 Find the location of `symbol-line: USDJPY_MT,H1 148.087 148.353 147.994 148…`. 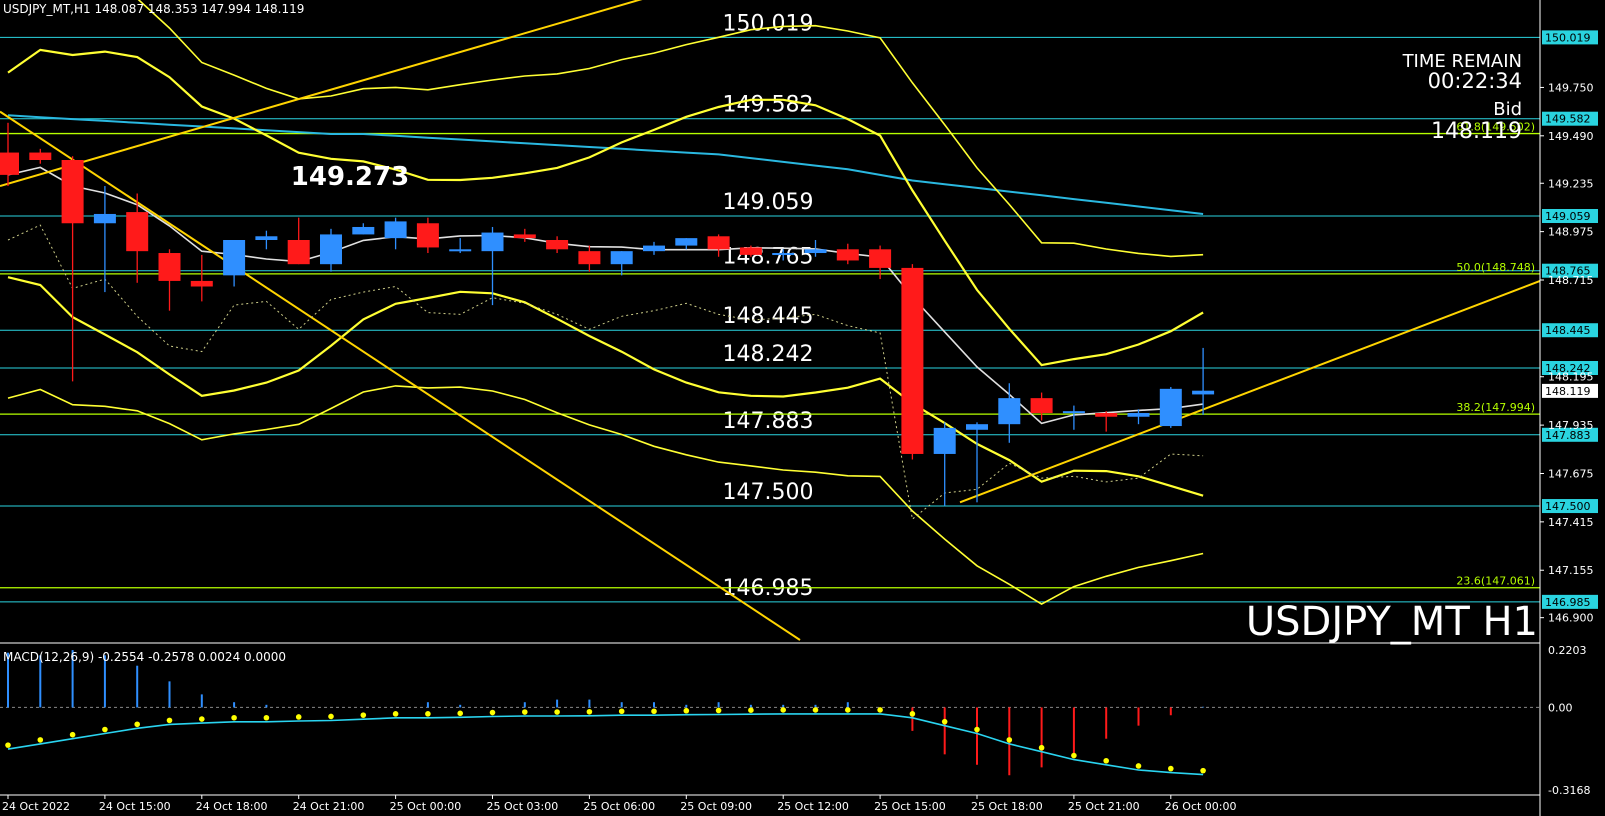

symbol-line: USDJPY_MT,H1 148.087 148.353 147.994 148… is located at coordinates (153, 9).